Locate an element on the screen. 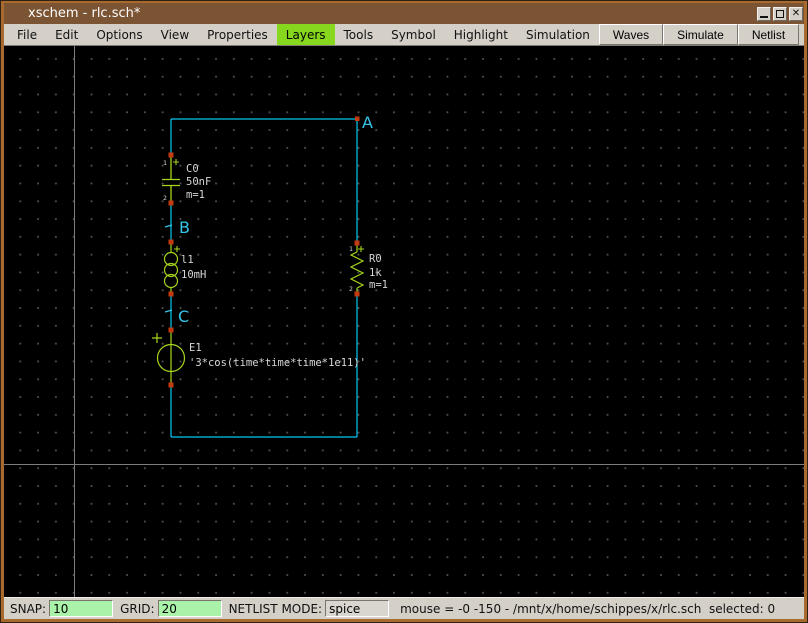 The image size is (808, 623). menu-help: Help is located at coordinates (803, 34).